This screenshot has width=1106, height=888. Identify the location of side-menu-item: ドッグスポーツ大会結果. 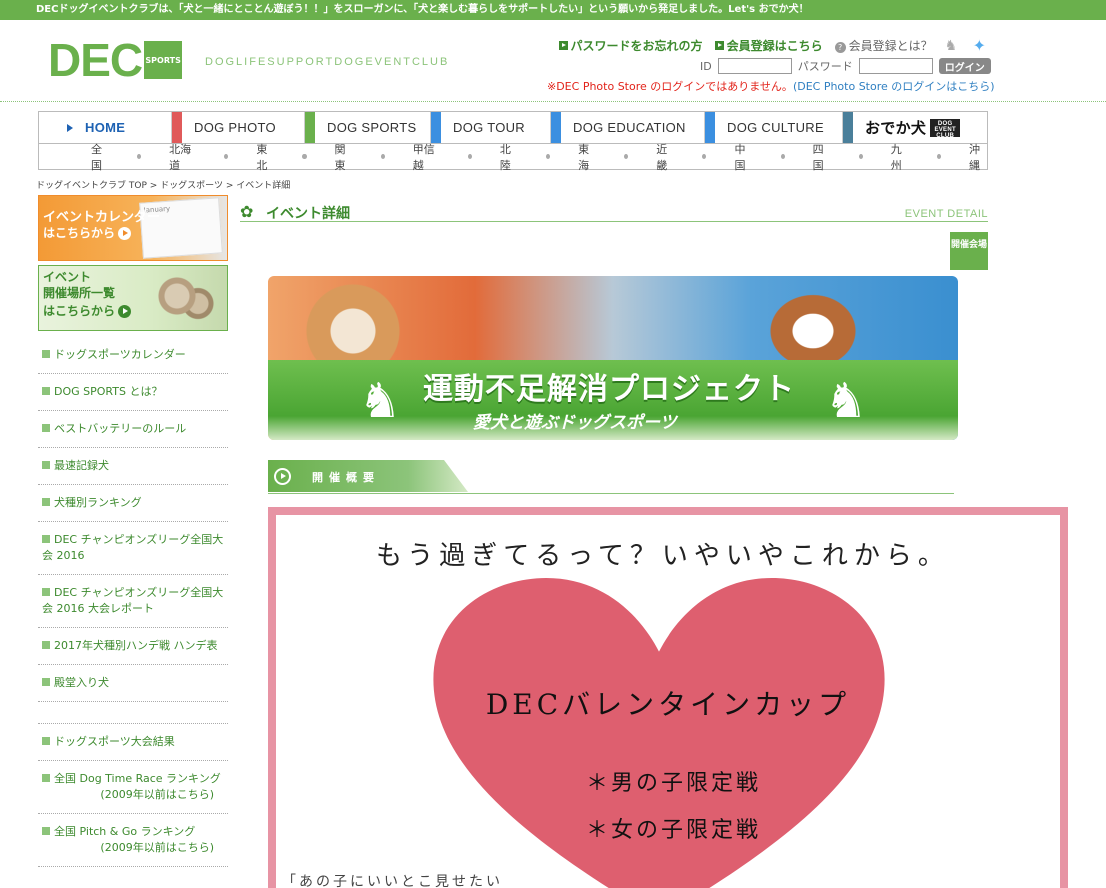
(133, 742).